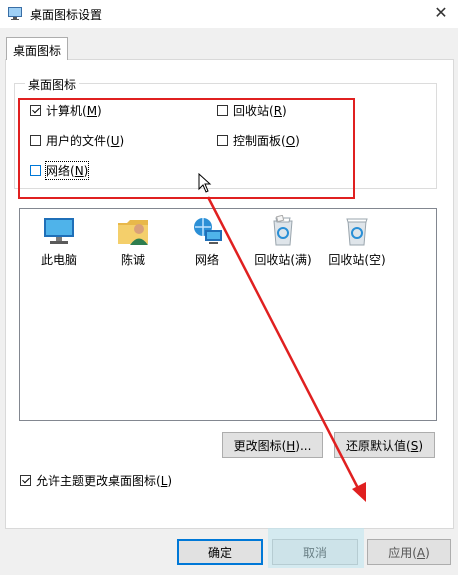  What do you see at coordinates (37, 51) in the screenshot?
I see `tab-label: 桌面图标` at bounding box center [37, 51].